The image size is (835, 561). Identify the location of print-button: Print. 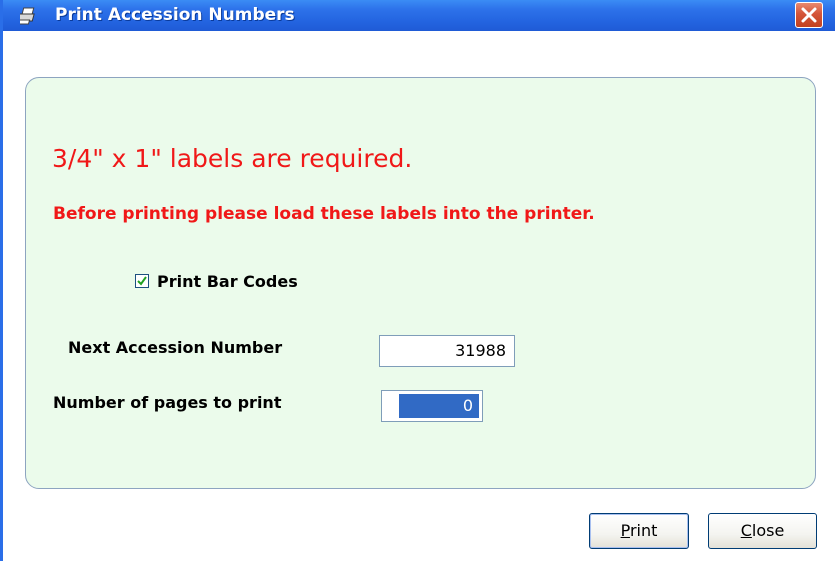
(639, 531).